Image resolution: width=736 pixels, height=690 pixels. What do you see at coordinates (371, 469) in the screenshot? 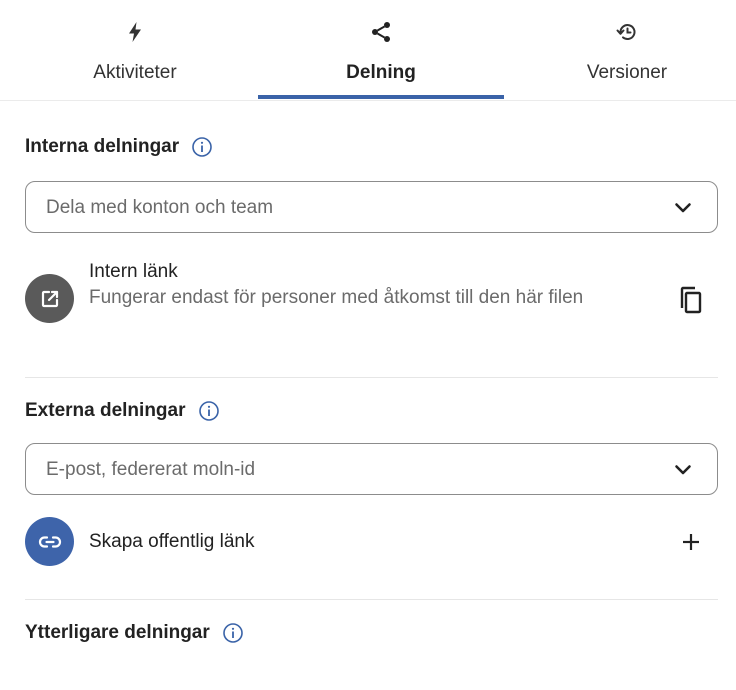
I see `external-share-input: E-post, federerat moln-id` at bounding box center [371, 469].